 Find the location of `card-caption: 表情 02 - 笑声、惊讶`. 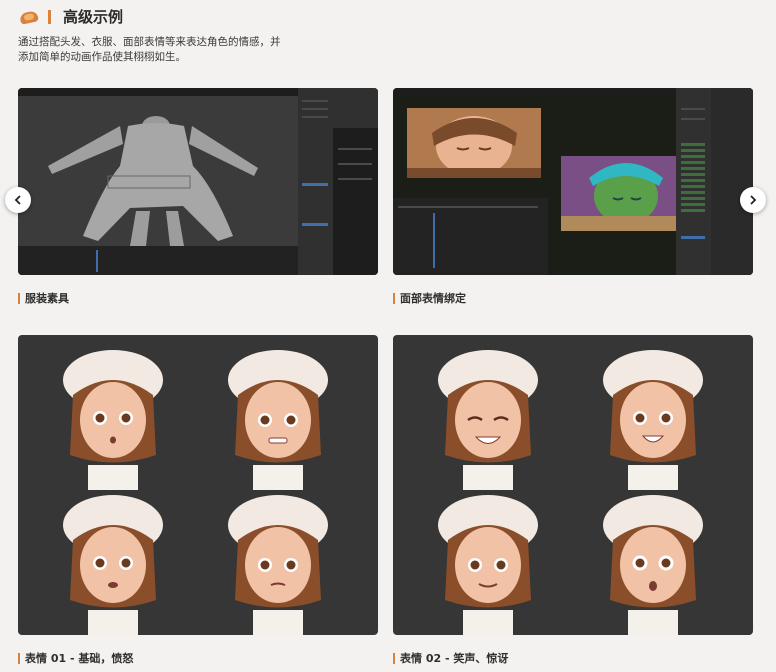

card-caption: 表情 02 - 笑声、惊讶 is located at coordinates (450, 658).